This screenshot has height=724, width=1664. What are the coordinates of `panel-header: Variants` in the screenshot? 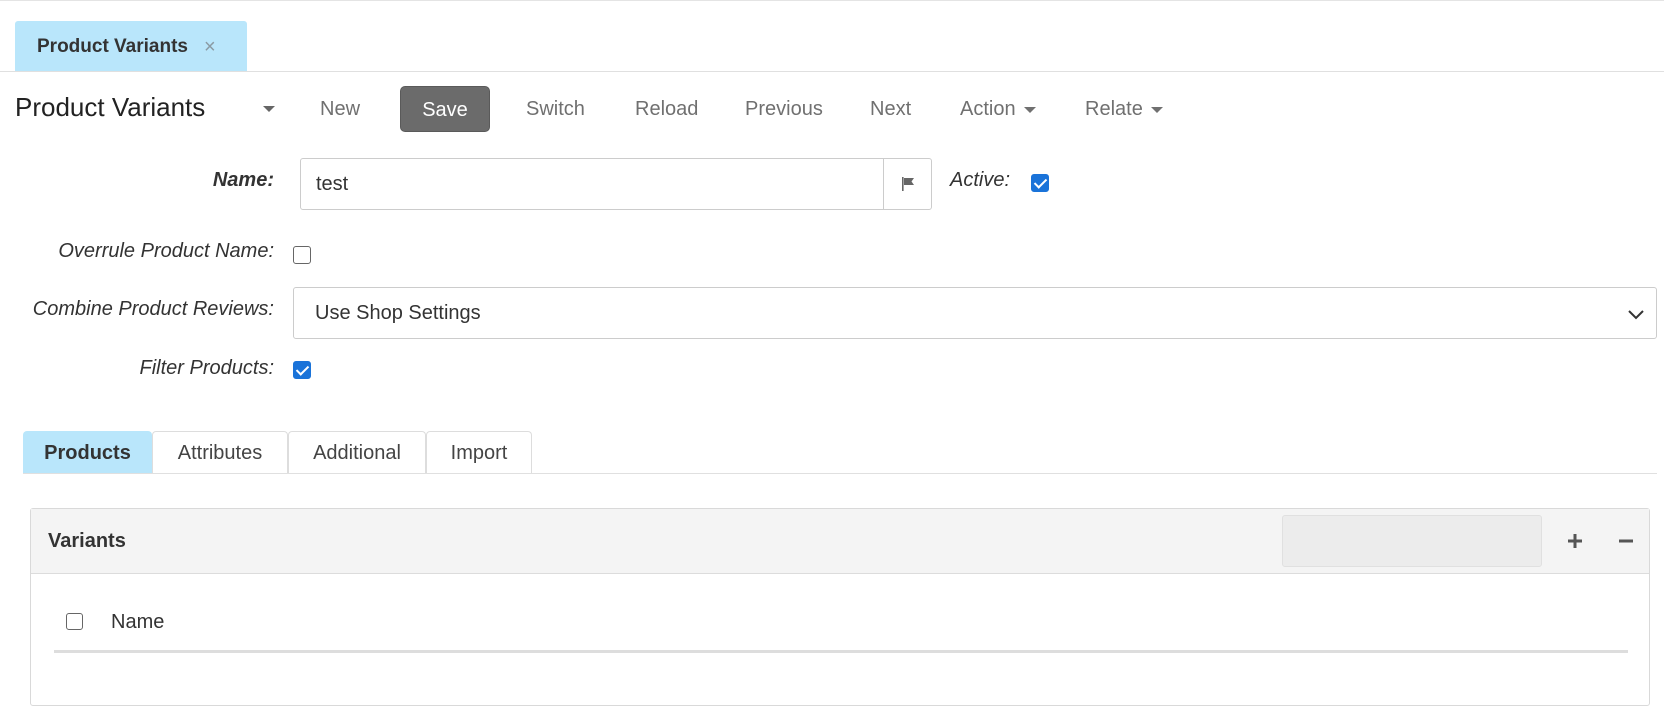 It's located at (840, 541).